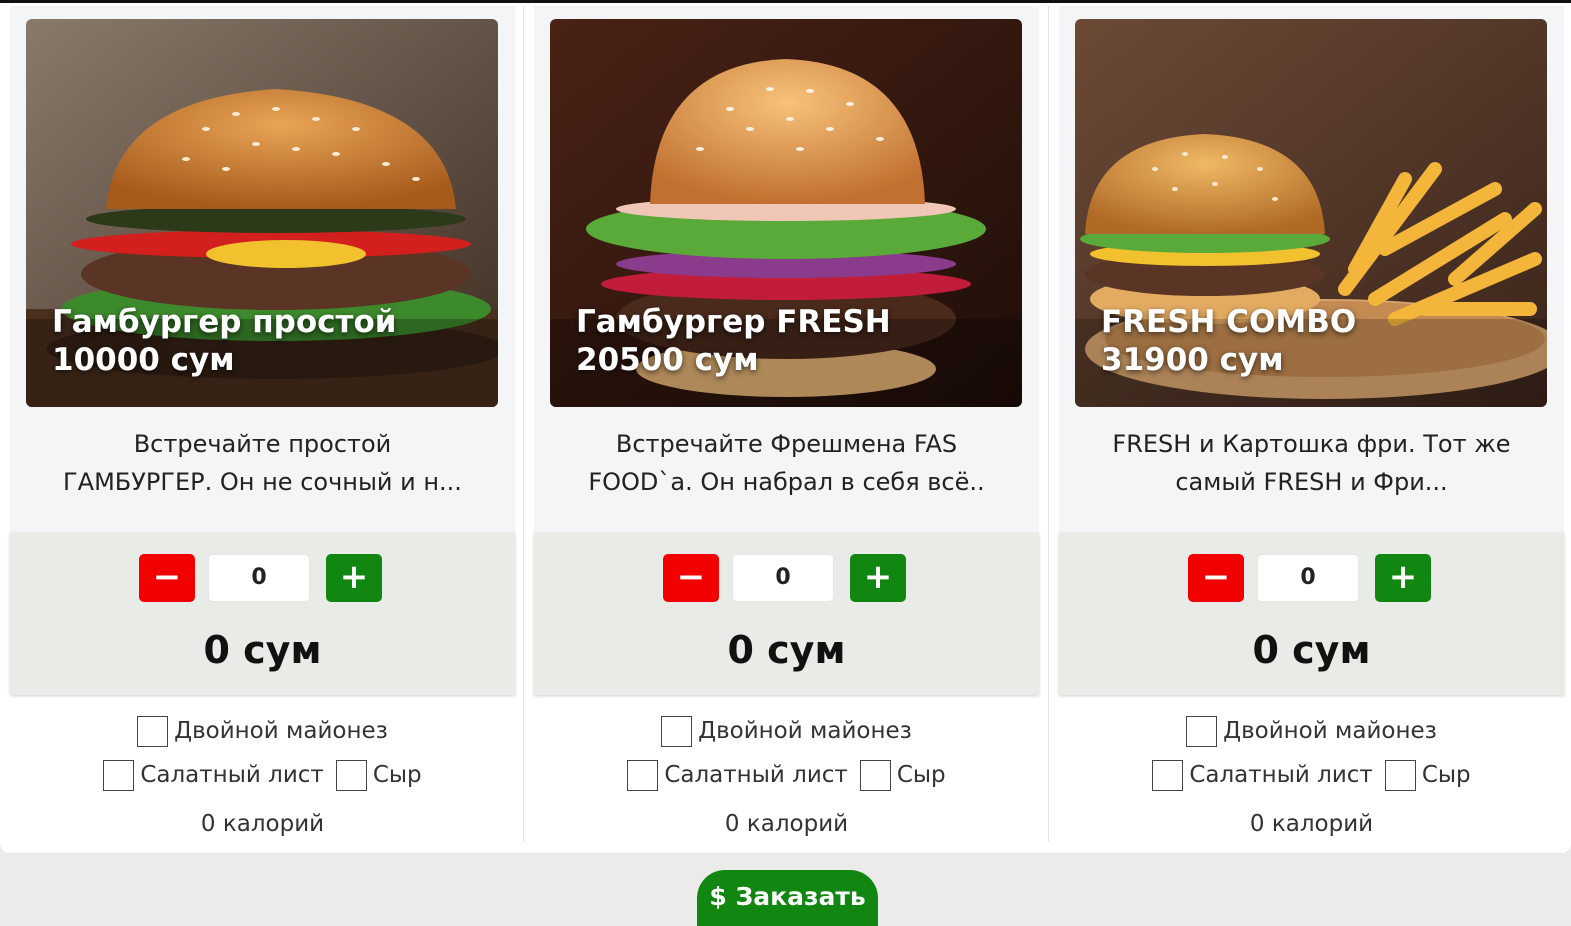 The image size is (1571, 926). Describe the element at coordinates (262, 444) in the screenshot. I see `description-line: Встречайте простой` at that location.